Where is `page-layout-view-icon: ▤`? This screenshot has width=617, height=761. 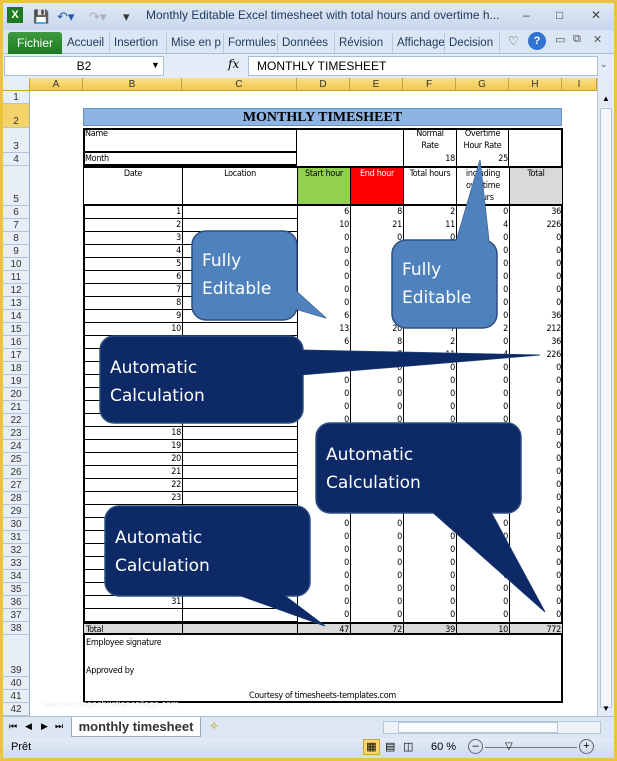 page-layout-view-icon: ▤ is located at coordinates (390, 746).